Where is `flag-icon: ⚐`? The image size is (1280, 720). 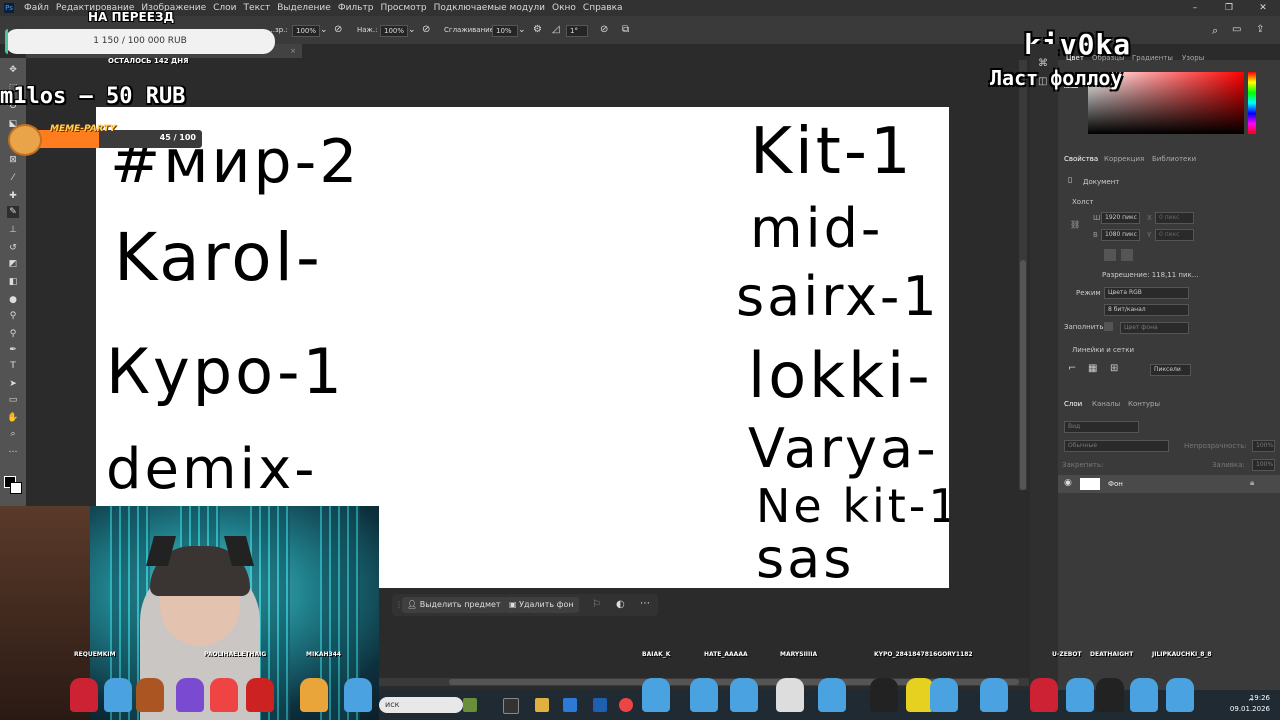 flag-icon: ⚐ is located at coordinates (596, 604).